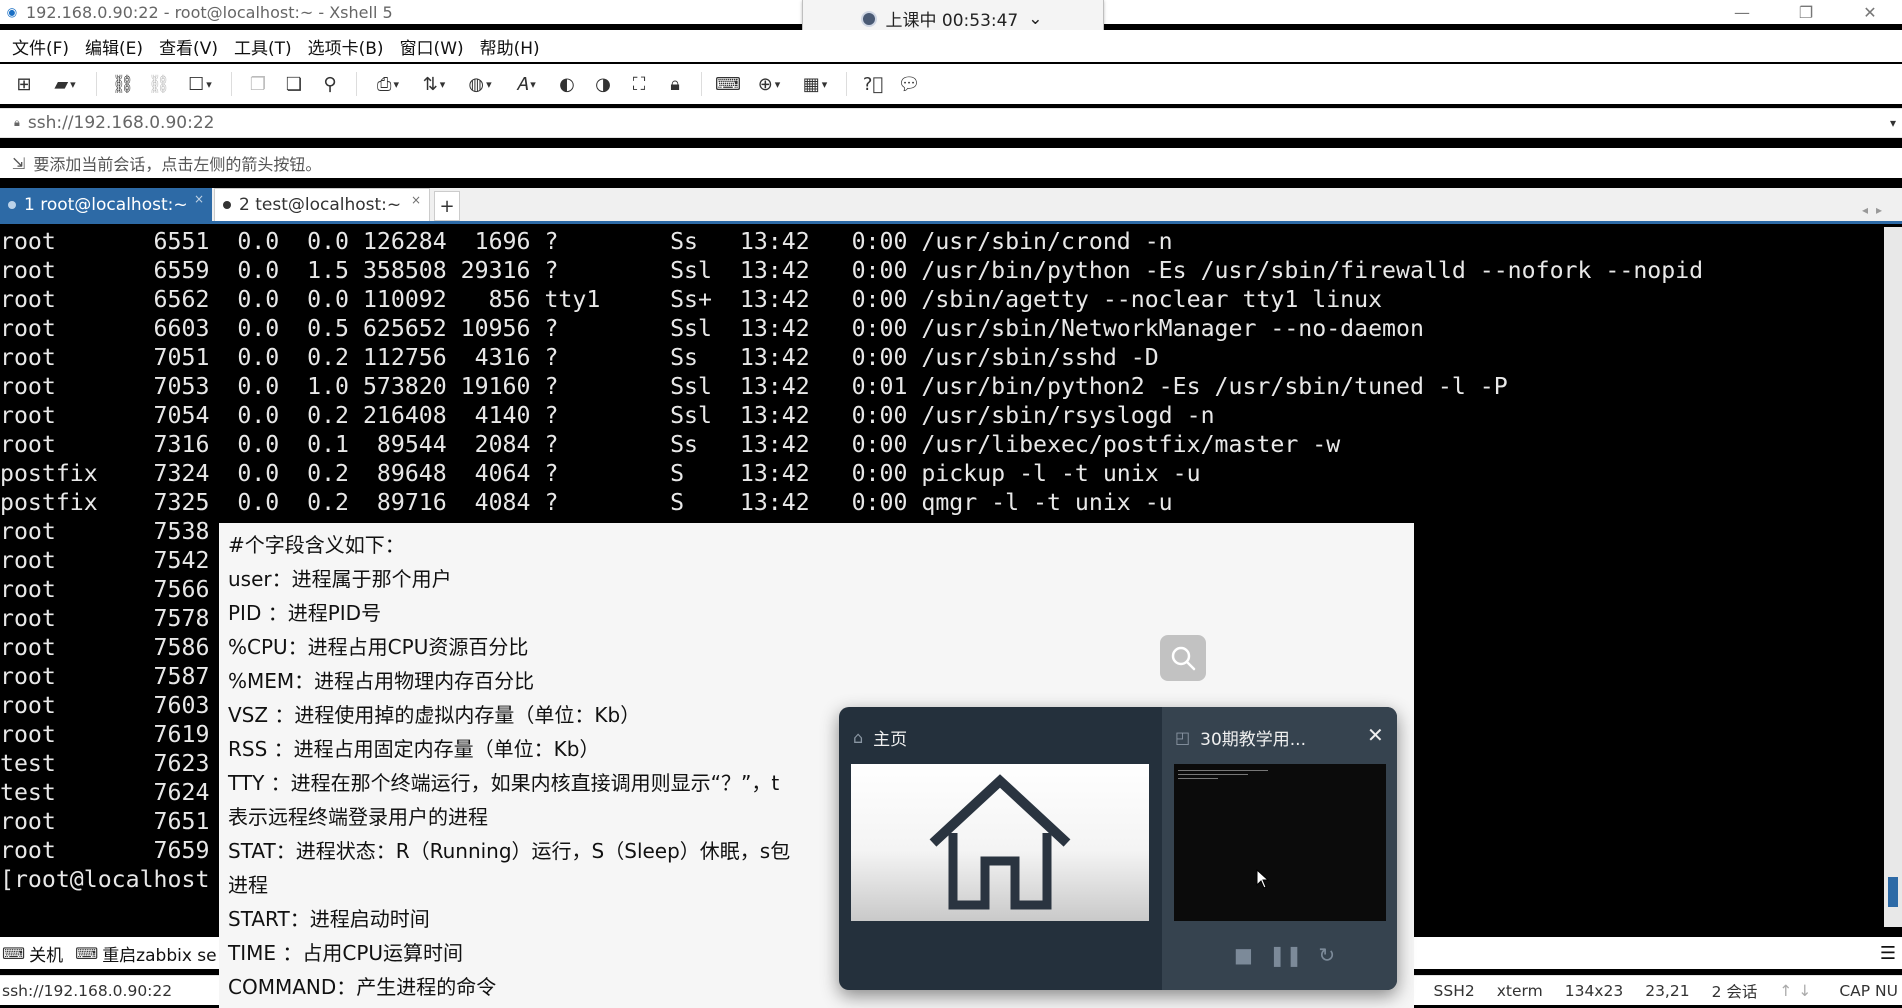 Image resolution: width=1902 pixels, height=1008 pixels. What do you see at coordinates (346, 46) in the screenshot?
I see `menu-tabs: 选项卡(B)` at bounding box center [346, 46].